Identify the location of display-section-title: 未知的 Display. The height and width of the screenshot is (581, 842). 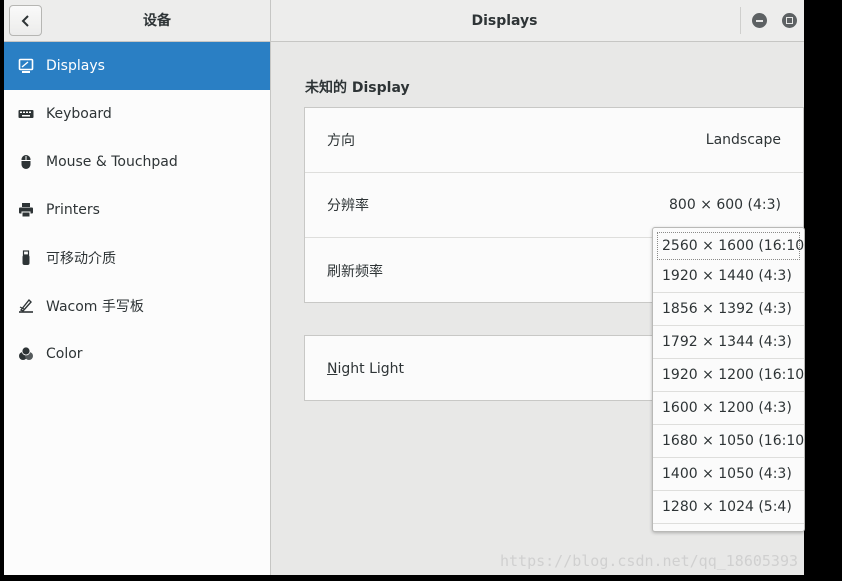
(357, 88).